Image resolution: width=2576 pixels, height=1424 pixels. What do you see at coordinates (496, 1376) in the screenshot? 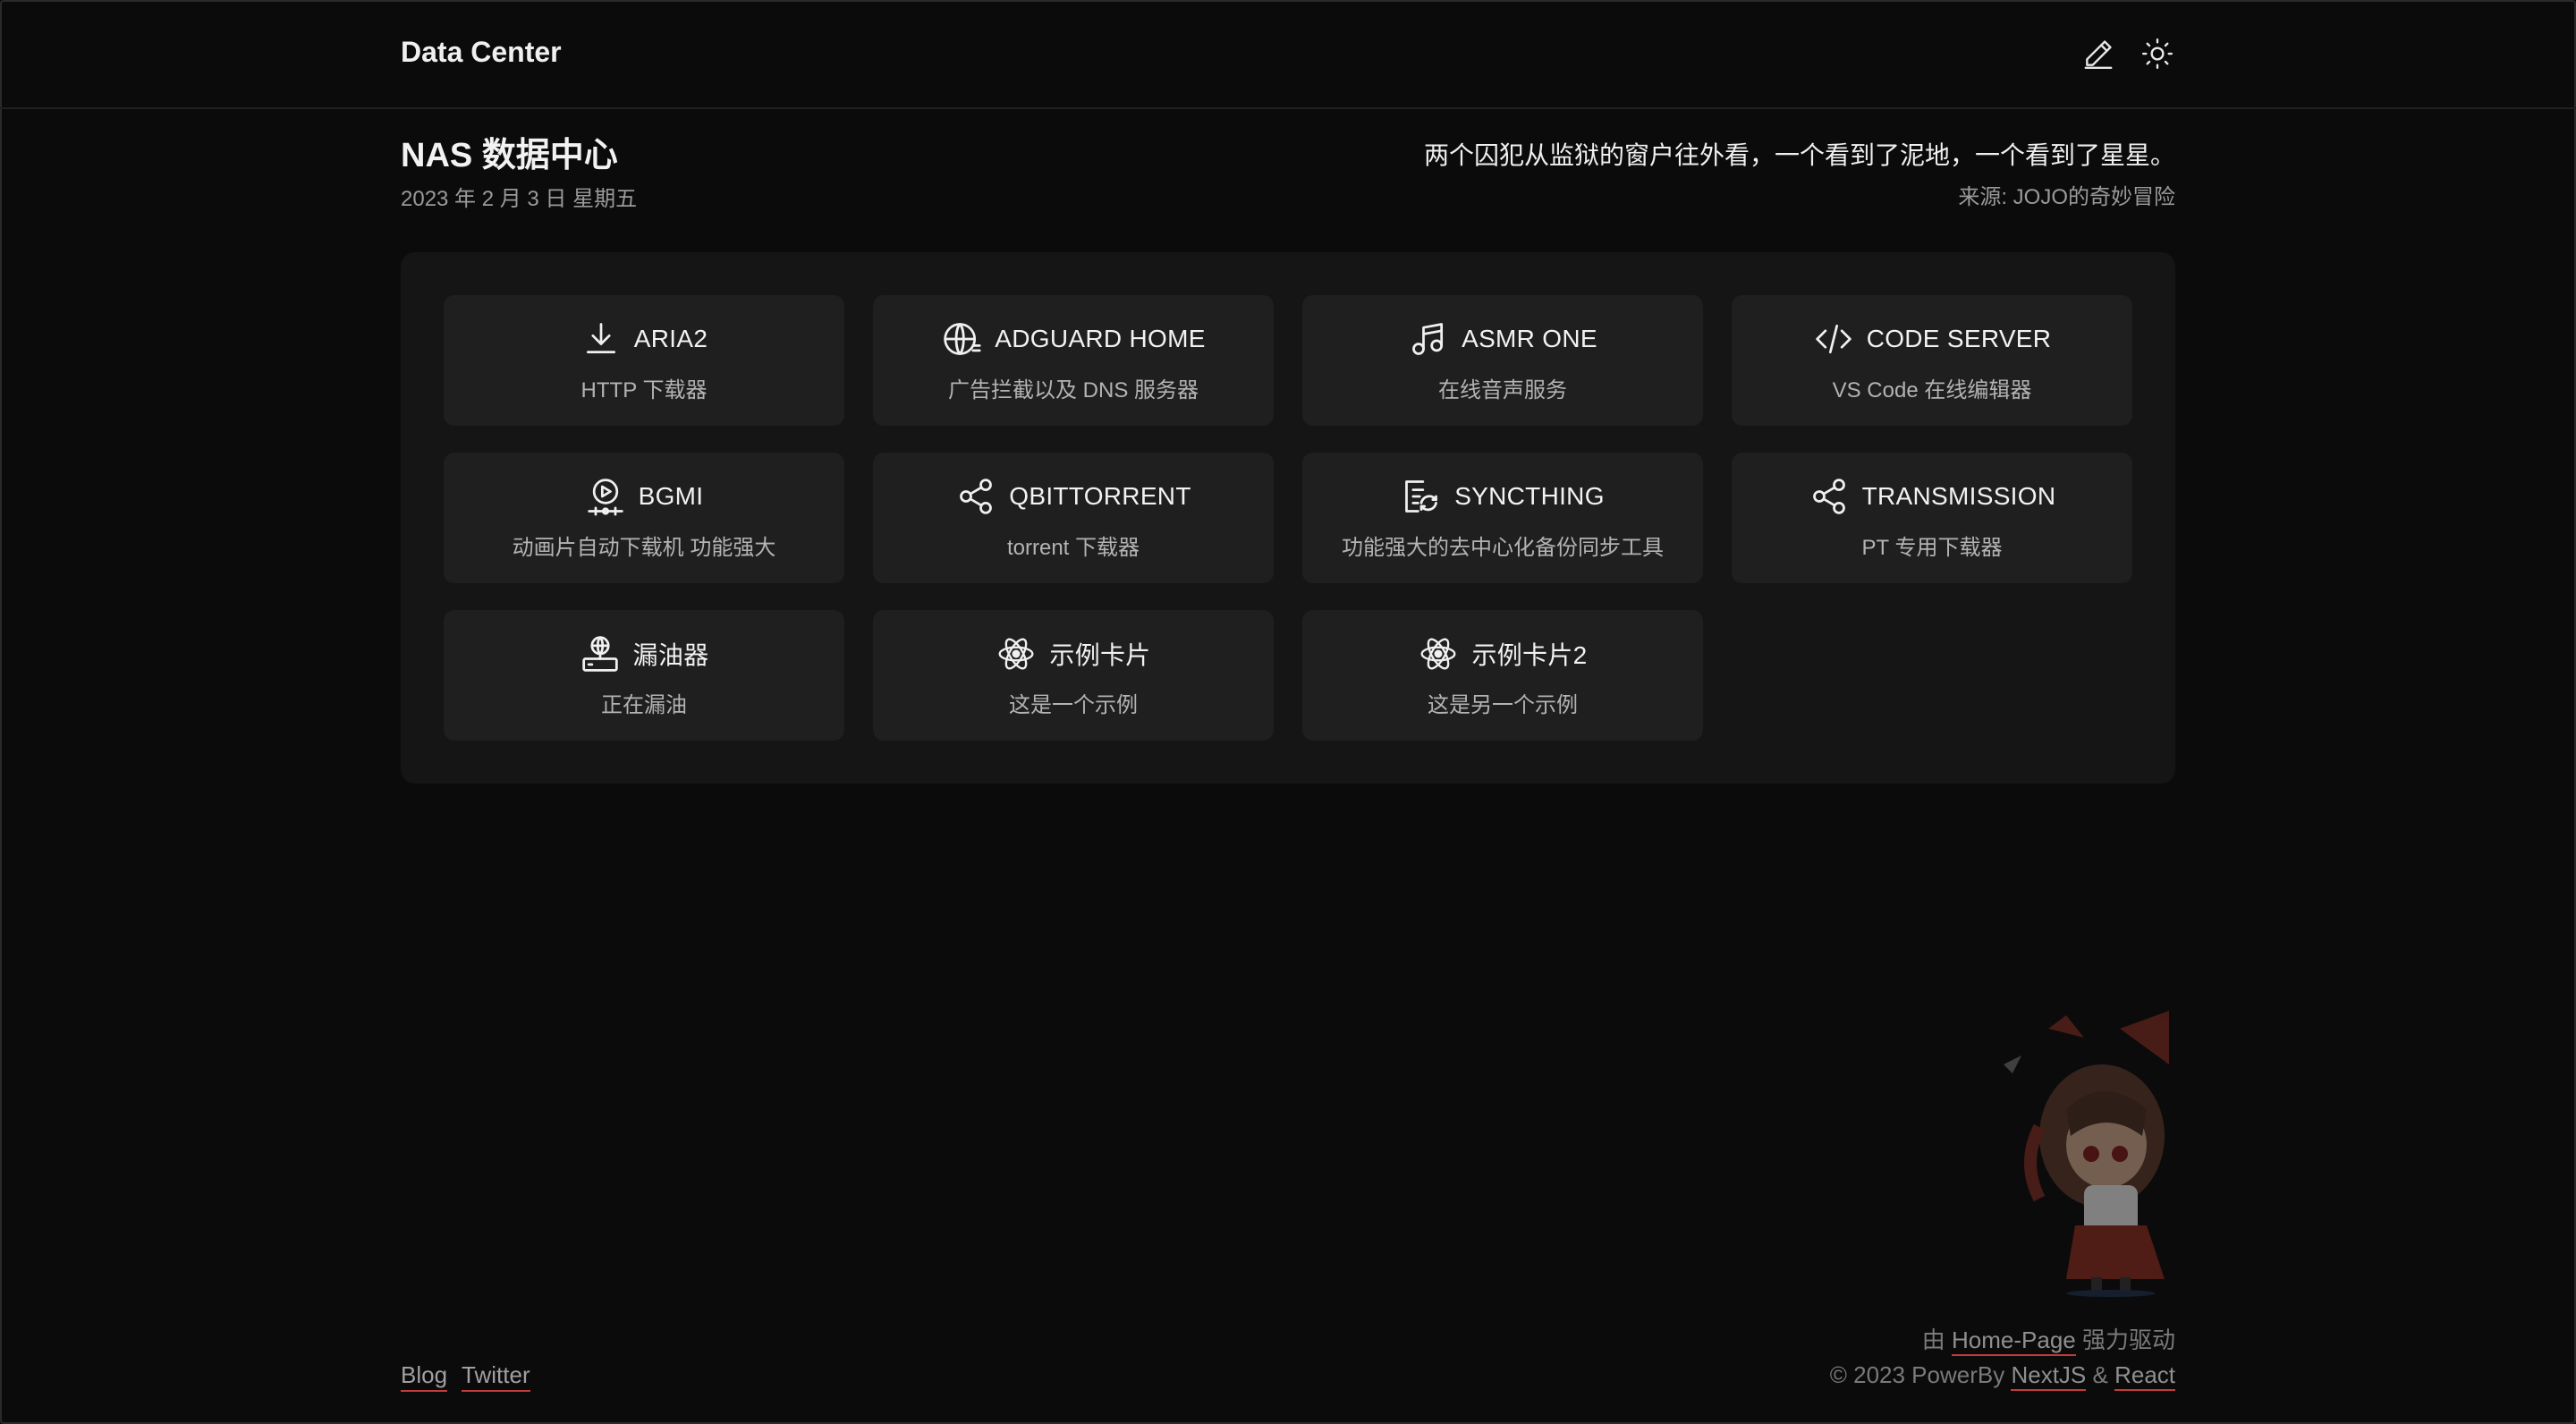
I see `twitter-link: Twitter` at bounding box center [496, 1376].